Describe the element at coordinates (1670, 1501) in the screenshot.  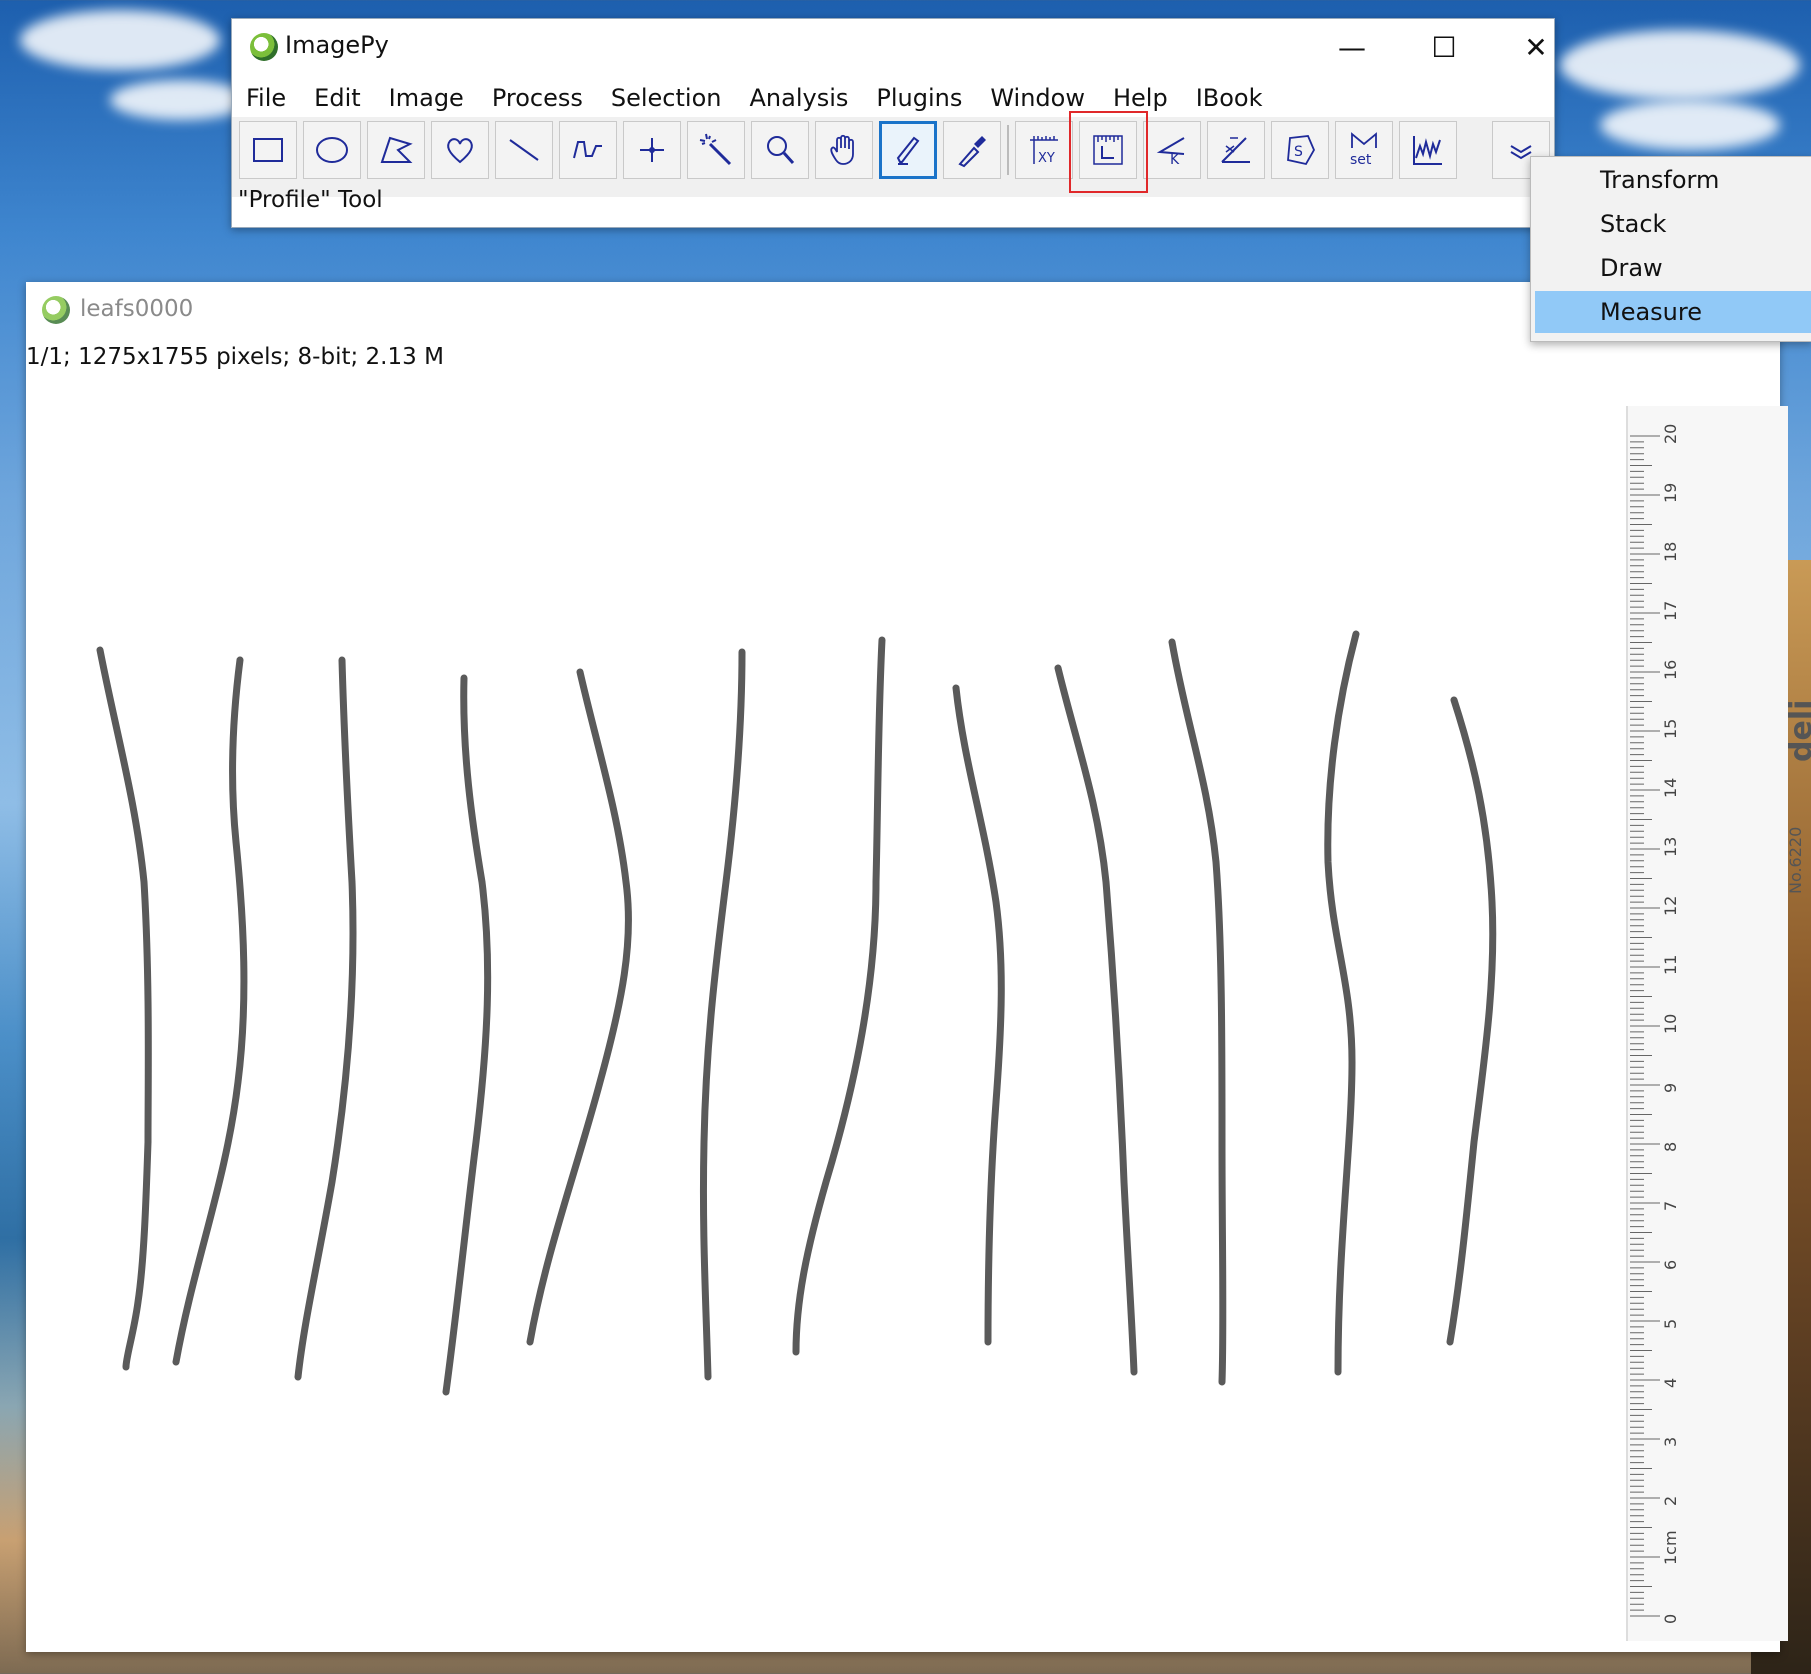
I see `ruler-label: 2` at that location.